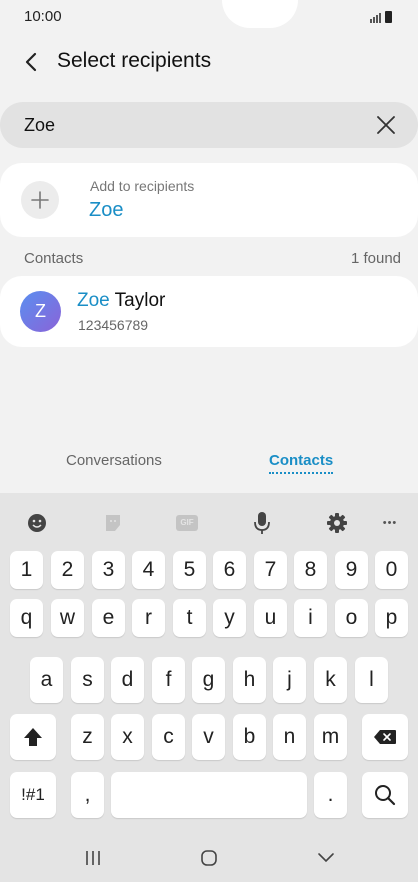 This screenshot has width=418, height=882. What do you see at coordinates (209, 311) in the screenshot?
I see `contact-list-item: Z Zoe Taylor 123456789` at bounding box center [209, 311].